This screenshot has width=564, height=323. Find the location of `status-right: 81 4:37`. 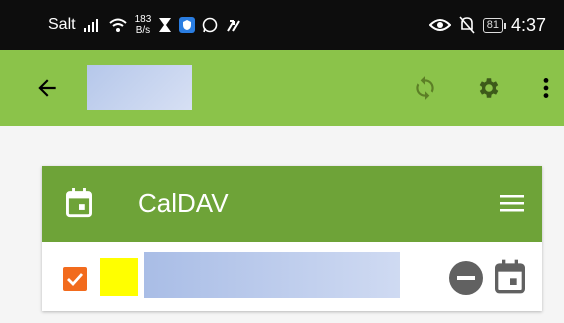

status-right: 81 4:37 is located at coordinates (487, 25).